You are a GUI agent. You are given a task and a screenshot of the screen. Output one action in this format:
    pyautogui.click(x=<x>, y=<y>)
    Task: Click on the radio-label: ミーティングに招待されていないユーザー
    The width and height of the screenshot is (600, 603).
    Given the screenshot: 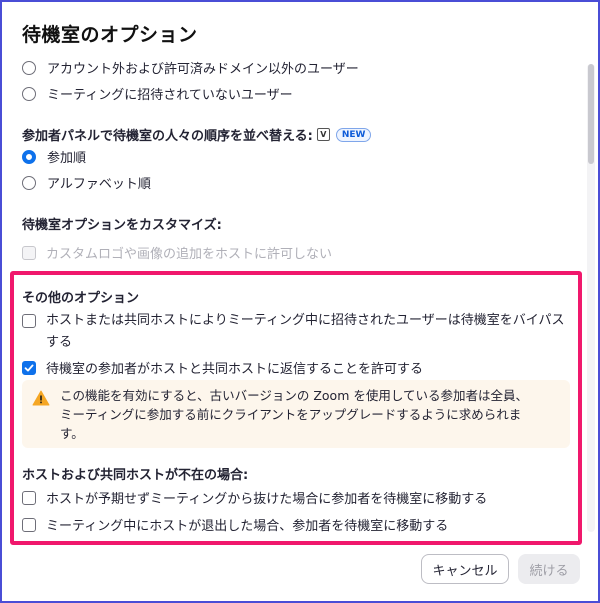 What is the action you would take?
    pyautogui.click(x=170, y=95)
    